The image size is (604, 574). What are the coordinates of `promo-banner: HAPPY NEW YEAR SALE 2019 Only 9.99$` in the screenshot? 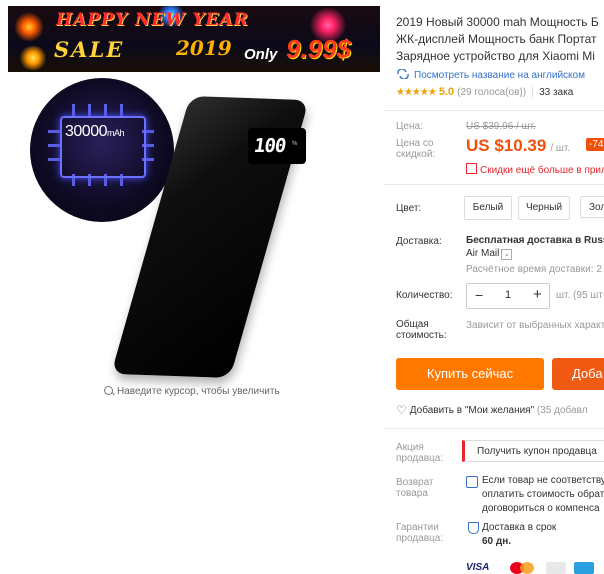 It's located at (194, 39).